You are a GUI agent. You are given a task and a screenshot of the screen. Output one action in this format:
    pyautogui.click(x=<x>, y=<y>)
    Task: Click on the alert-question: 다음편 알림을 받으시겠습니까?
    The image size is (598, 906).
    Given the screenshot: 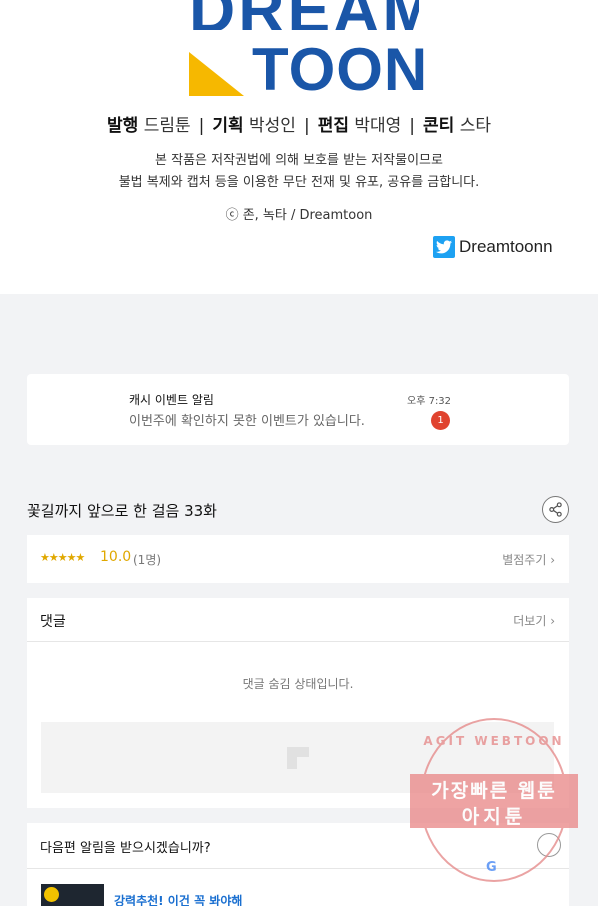 What is the action you would take?
    pyautogui.click(x=125, y=848)
    